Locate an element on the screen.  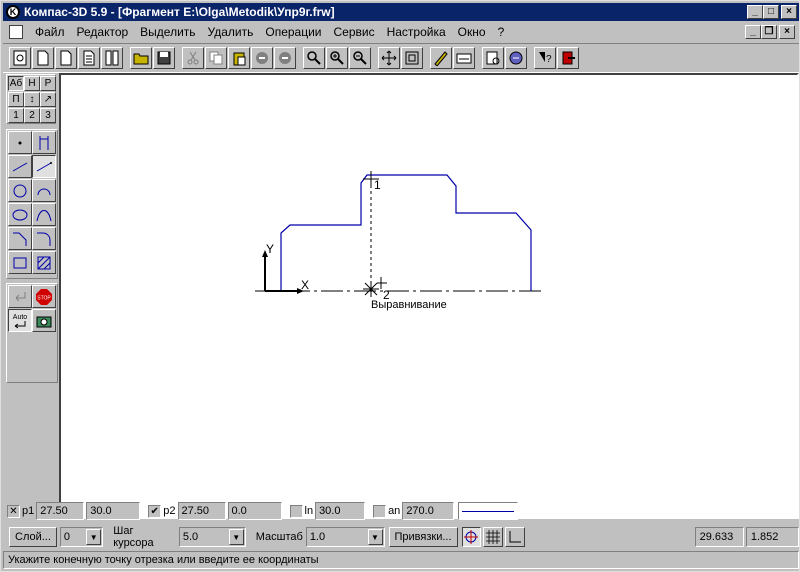
snap-hint: Выравнивание is located at coordinates (409, 305).